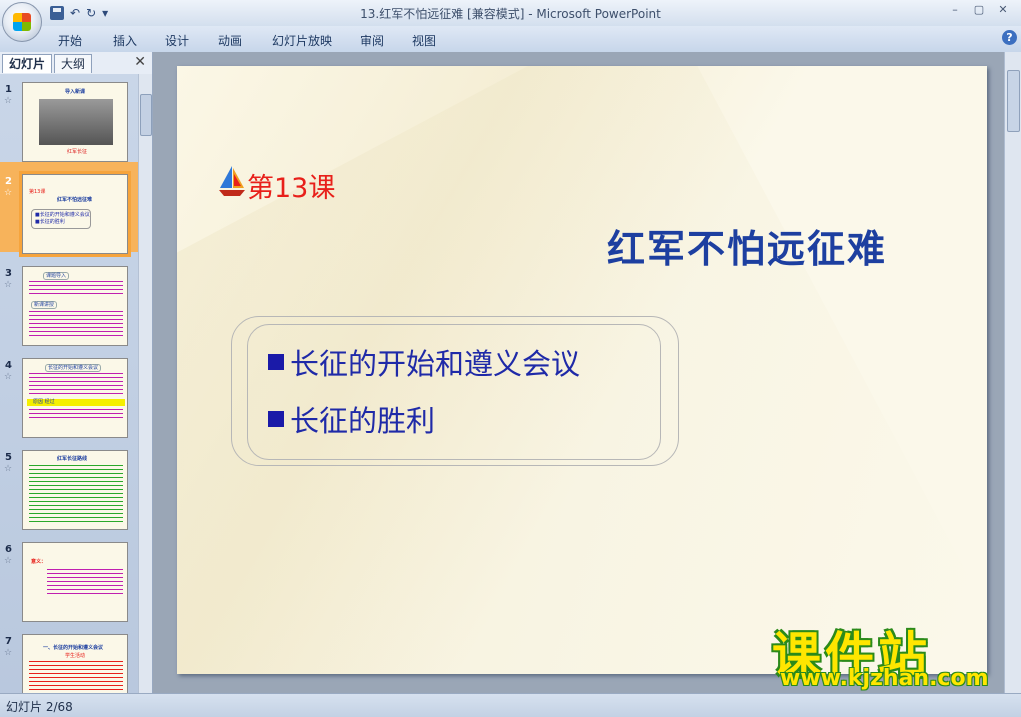  I want to click on bullet-text: 长征的开始和遵义会议, so click(435, 364).